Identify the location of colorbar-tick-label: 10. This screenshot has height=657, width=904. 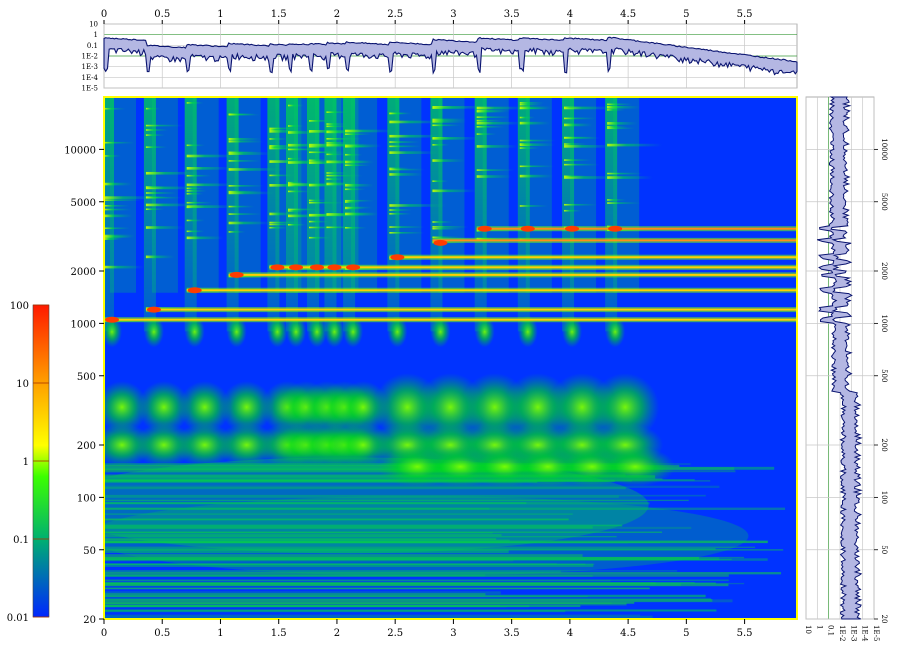
(22, 384).